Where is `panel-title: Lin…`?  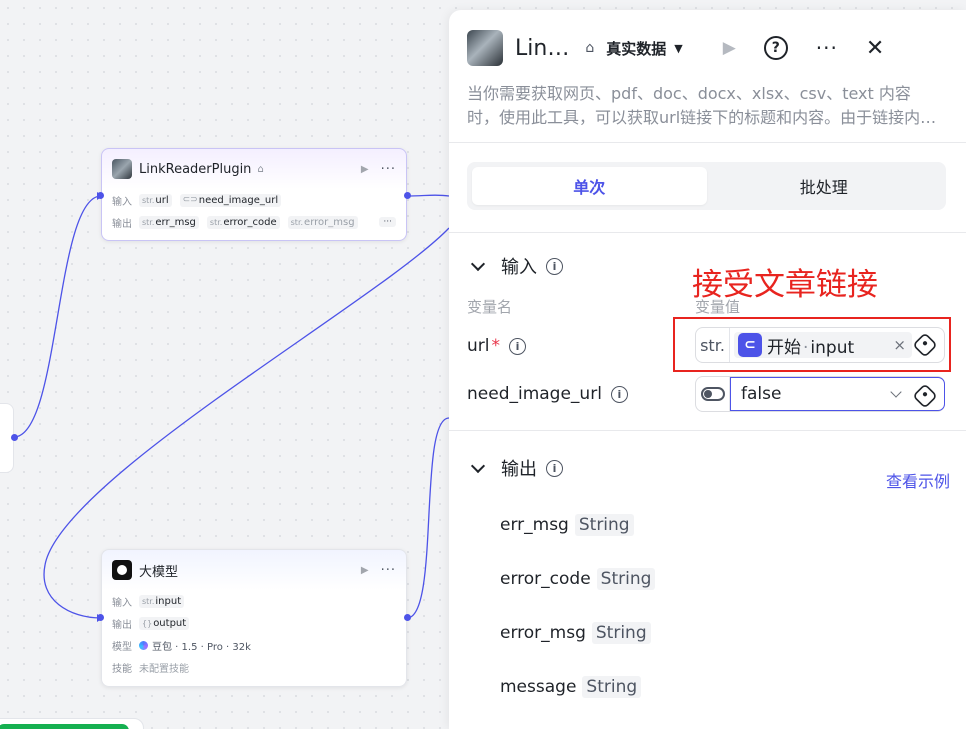 panel-title: Lin… is located at coordinates (542, 48).